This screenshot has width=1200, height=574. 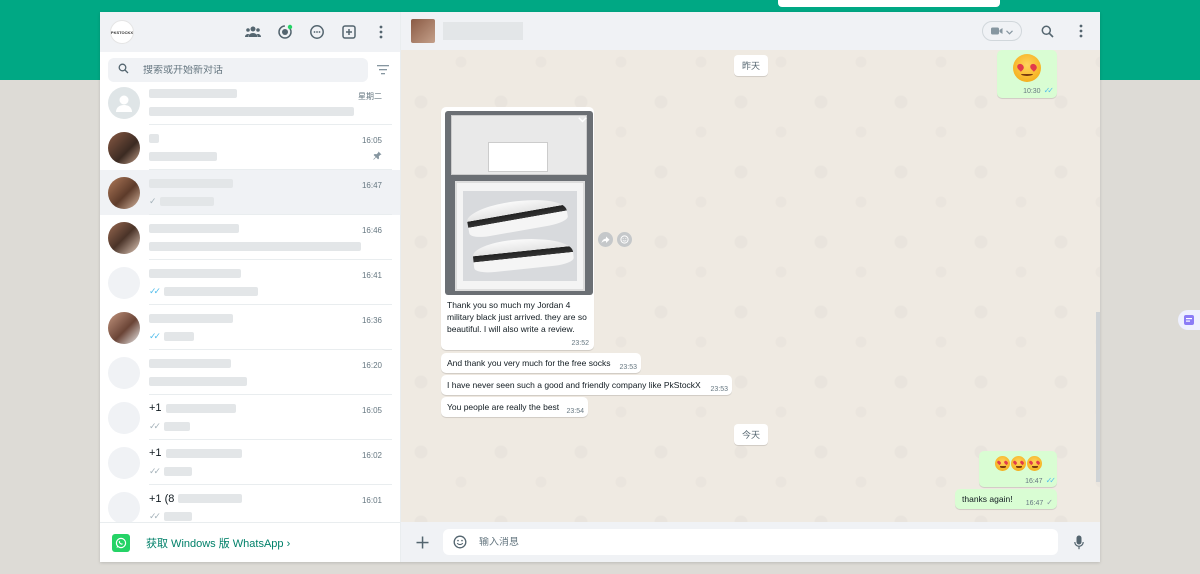 I want to click on video-call-button, so click(x=1002, y=31).